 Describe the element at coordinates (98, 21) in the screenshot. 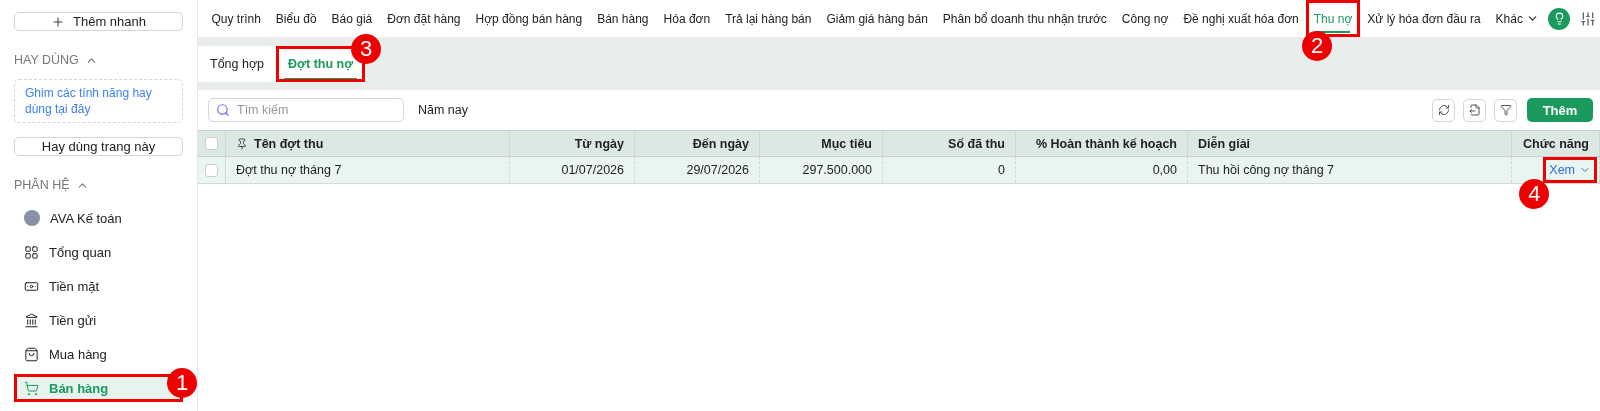

I see `quick-add-button: Thêm nhanh` at that location.